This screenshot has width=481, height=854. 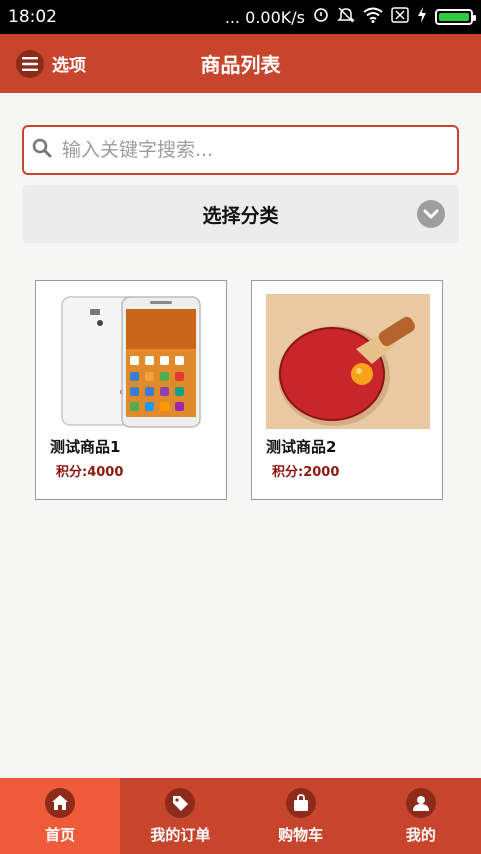 What do you see at coordinates (90, 472) in the screenshot?
I see `product-points: 积分:4000` at bounding box center [90, 472].